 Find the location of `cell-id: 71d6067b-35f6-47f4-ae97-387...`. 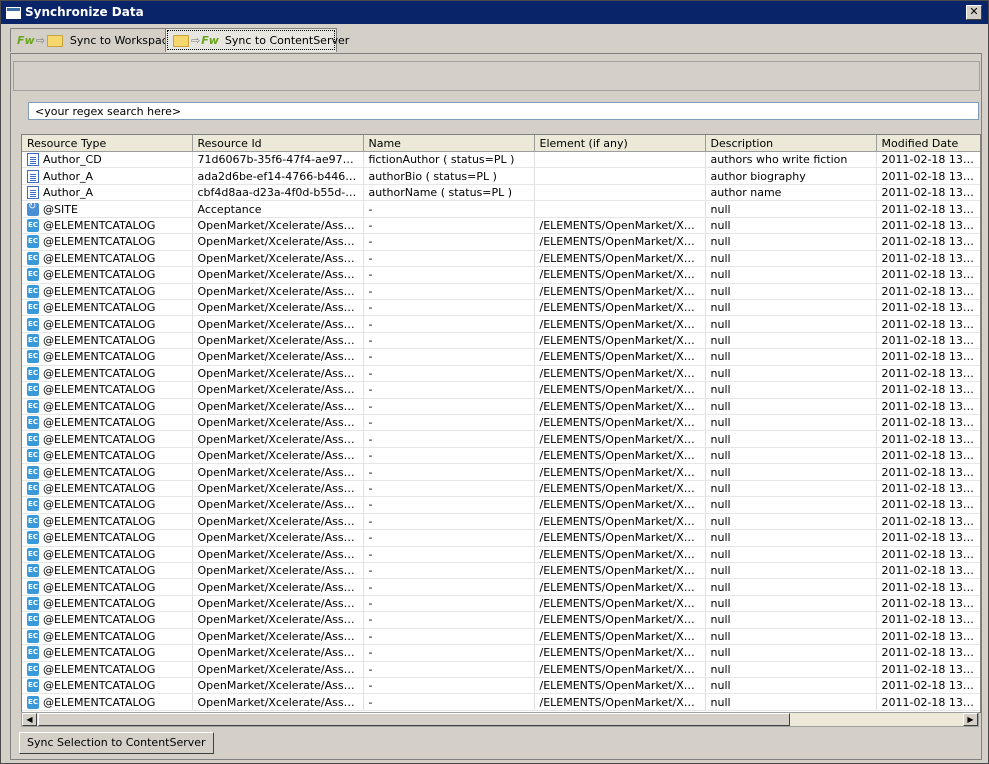

cell-id: 71d6067b-35f6-47f4-ae97-387... is located at coordinates (278, 160).